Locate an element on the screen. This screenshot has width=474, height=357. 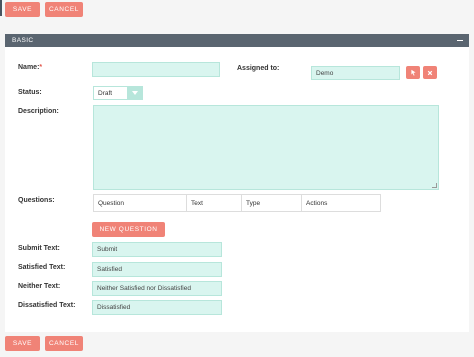
select-user-button is located at coordinates (413, 72).